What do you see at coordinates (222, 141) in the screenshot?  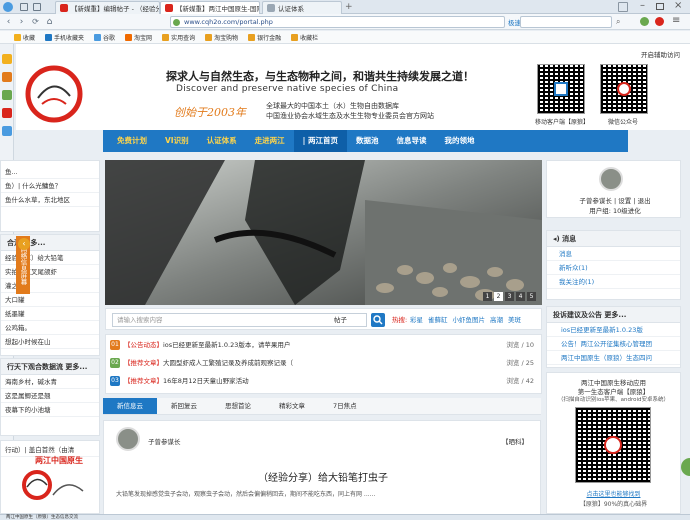 I see `nav-certification: 认证体系` at bounding box center [222, 141].